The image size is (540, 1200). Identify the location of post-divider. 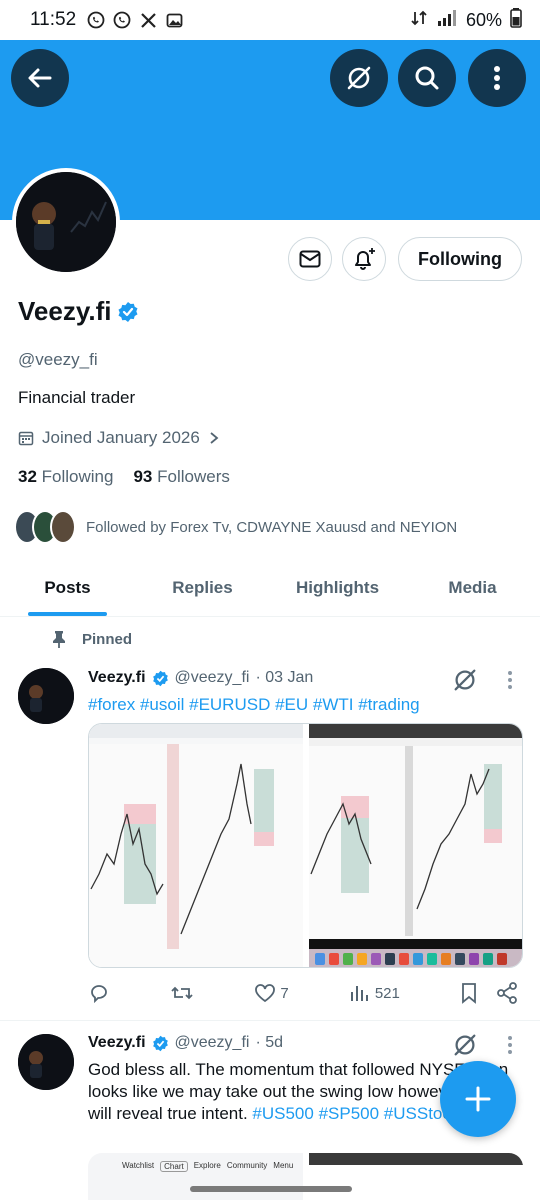
(270, 1020).